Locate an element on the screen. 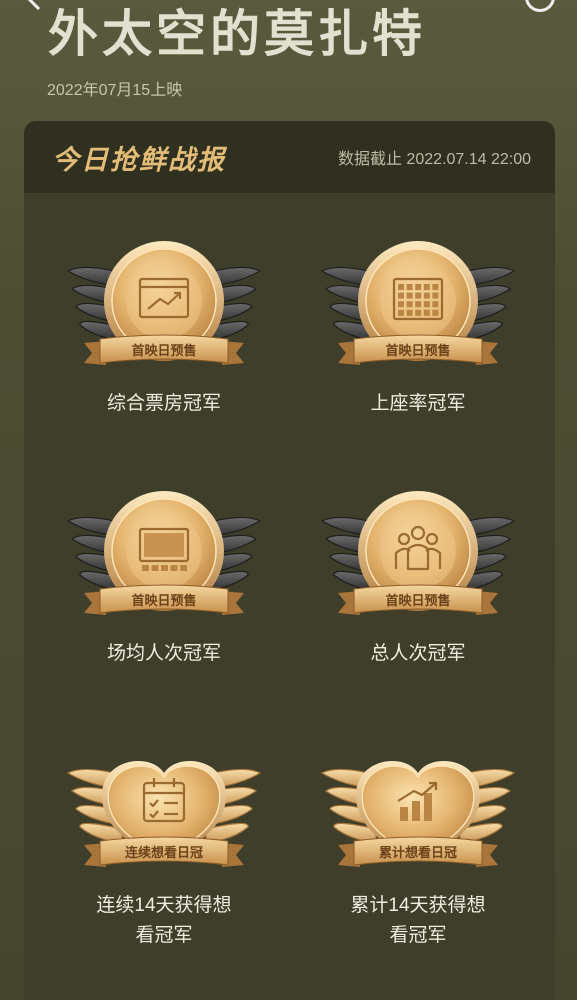  badge-consecutive-want: 连续想看日冠 连续14天获得想 看冠军 is located at coordinates (164, 847).